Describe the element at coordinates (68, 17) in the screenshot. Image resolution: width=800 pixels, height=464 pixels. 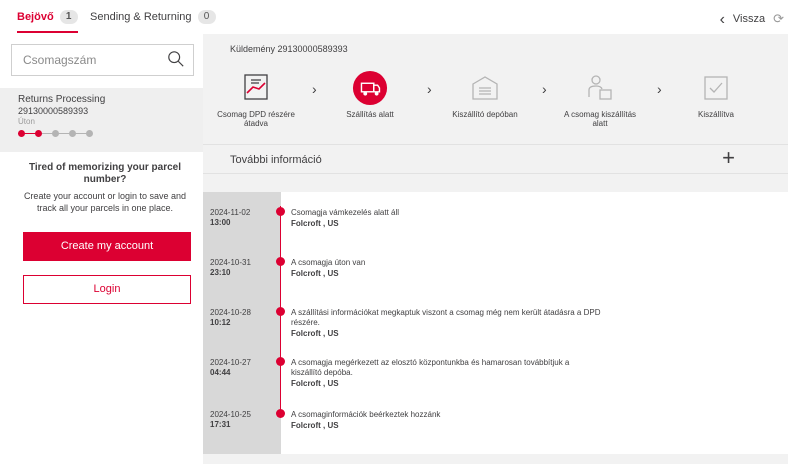
I see `tab-incoming-count: 1` at that location.